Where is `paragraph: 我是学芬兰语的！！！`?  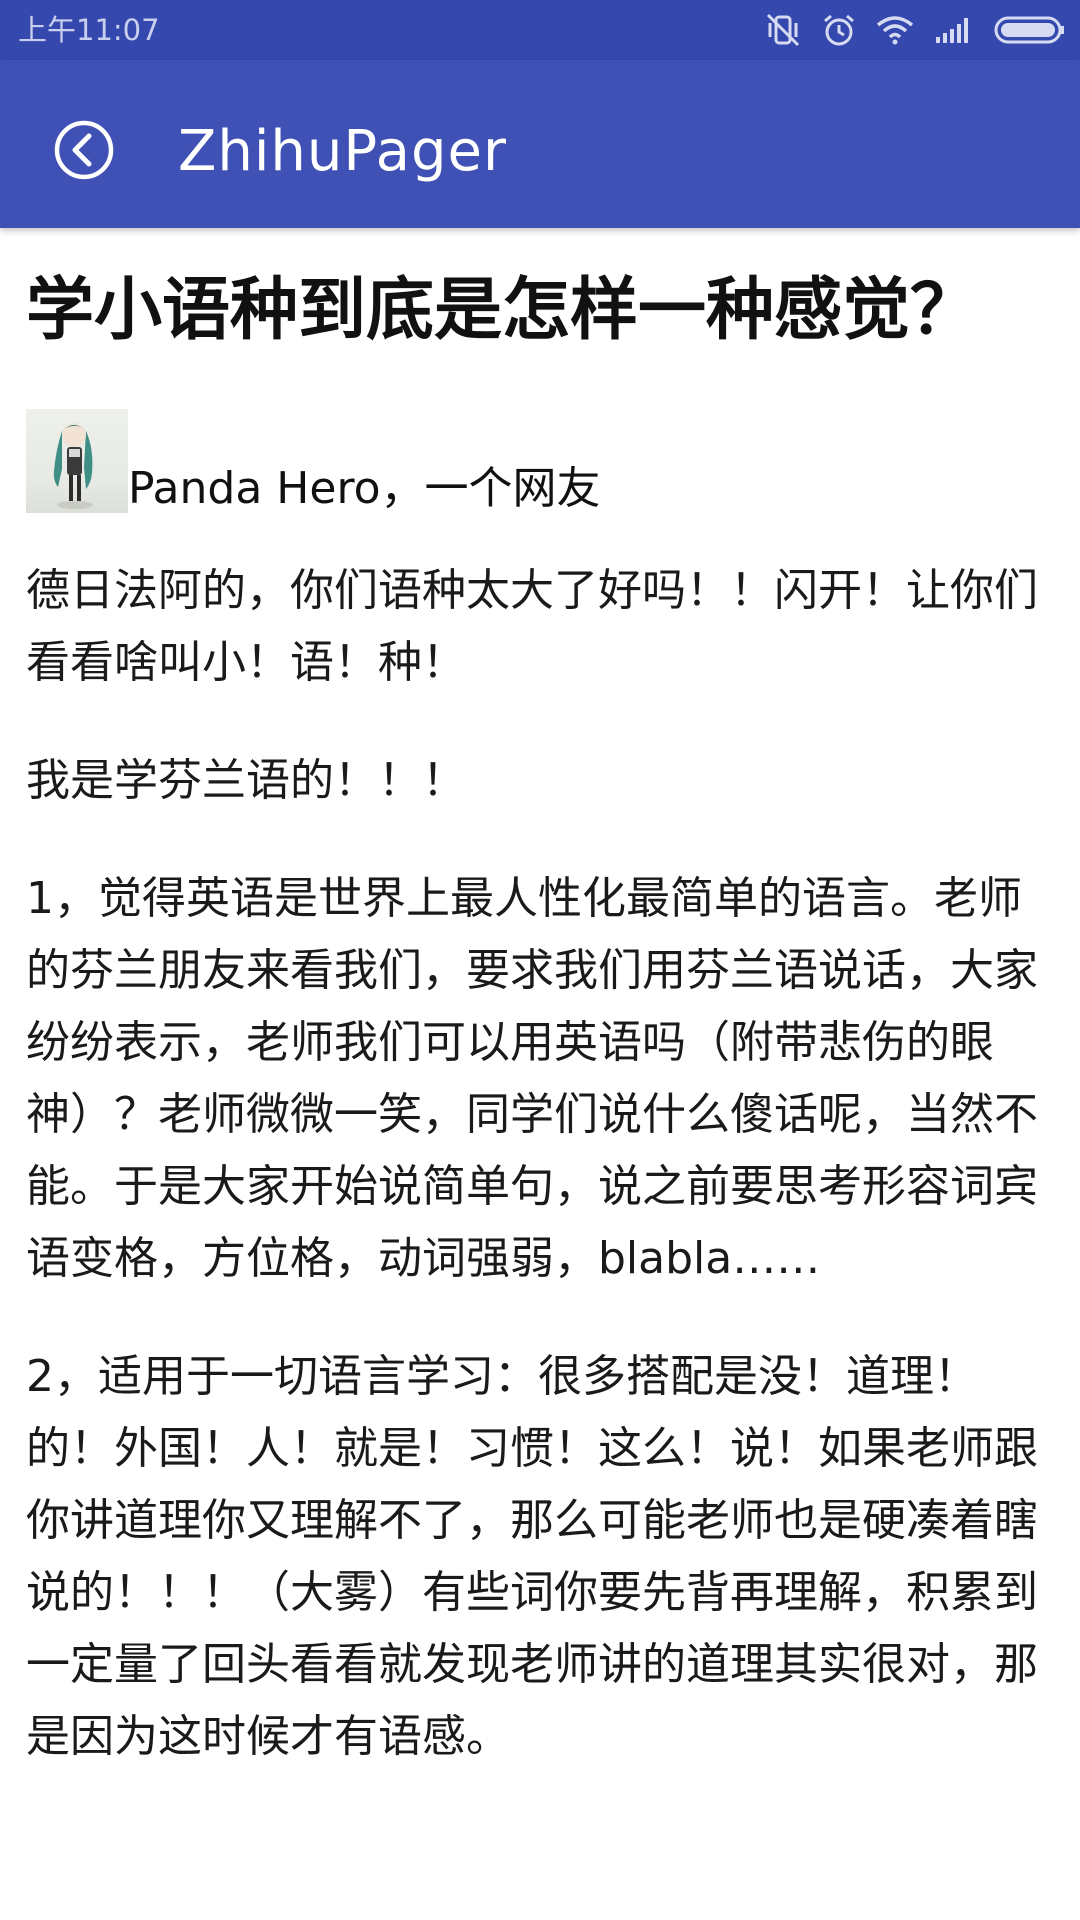
paragraph: 我是学芬兰语的！！！ is located at coordinates (246, 780).